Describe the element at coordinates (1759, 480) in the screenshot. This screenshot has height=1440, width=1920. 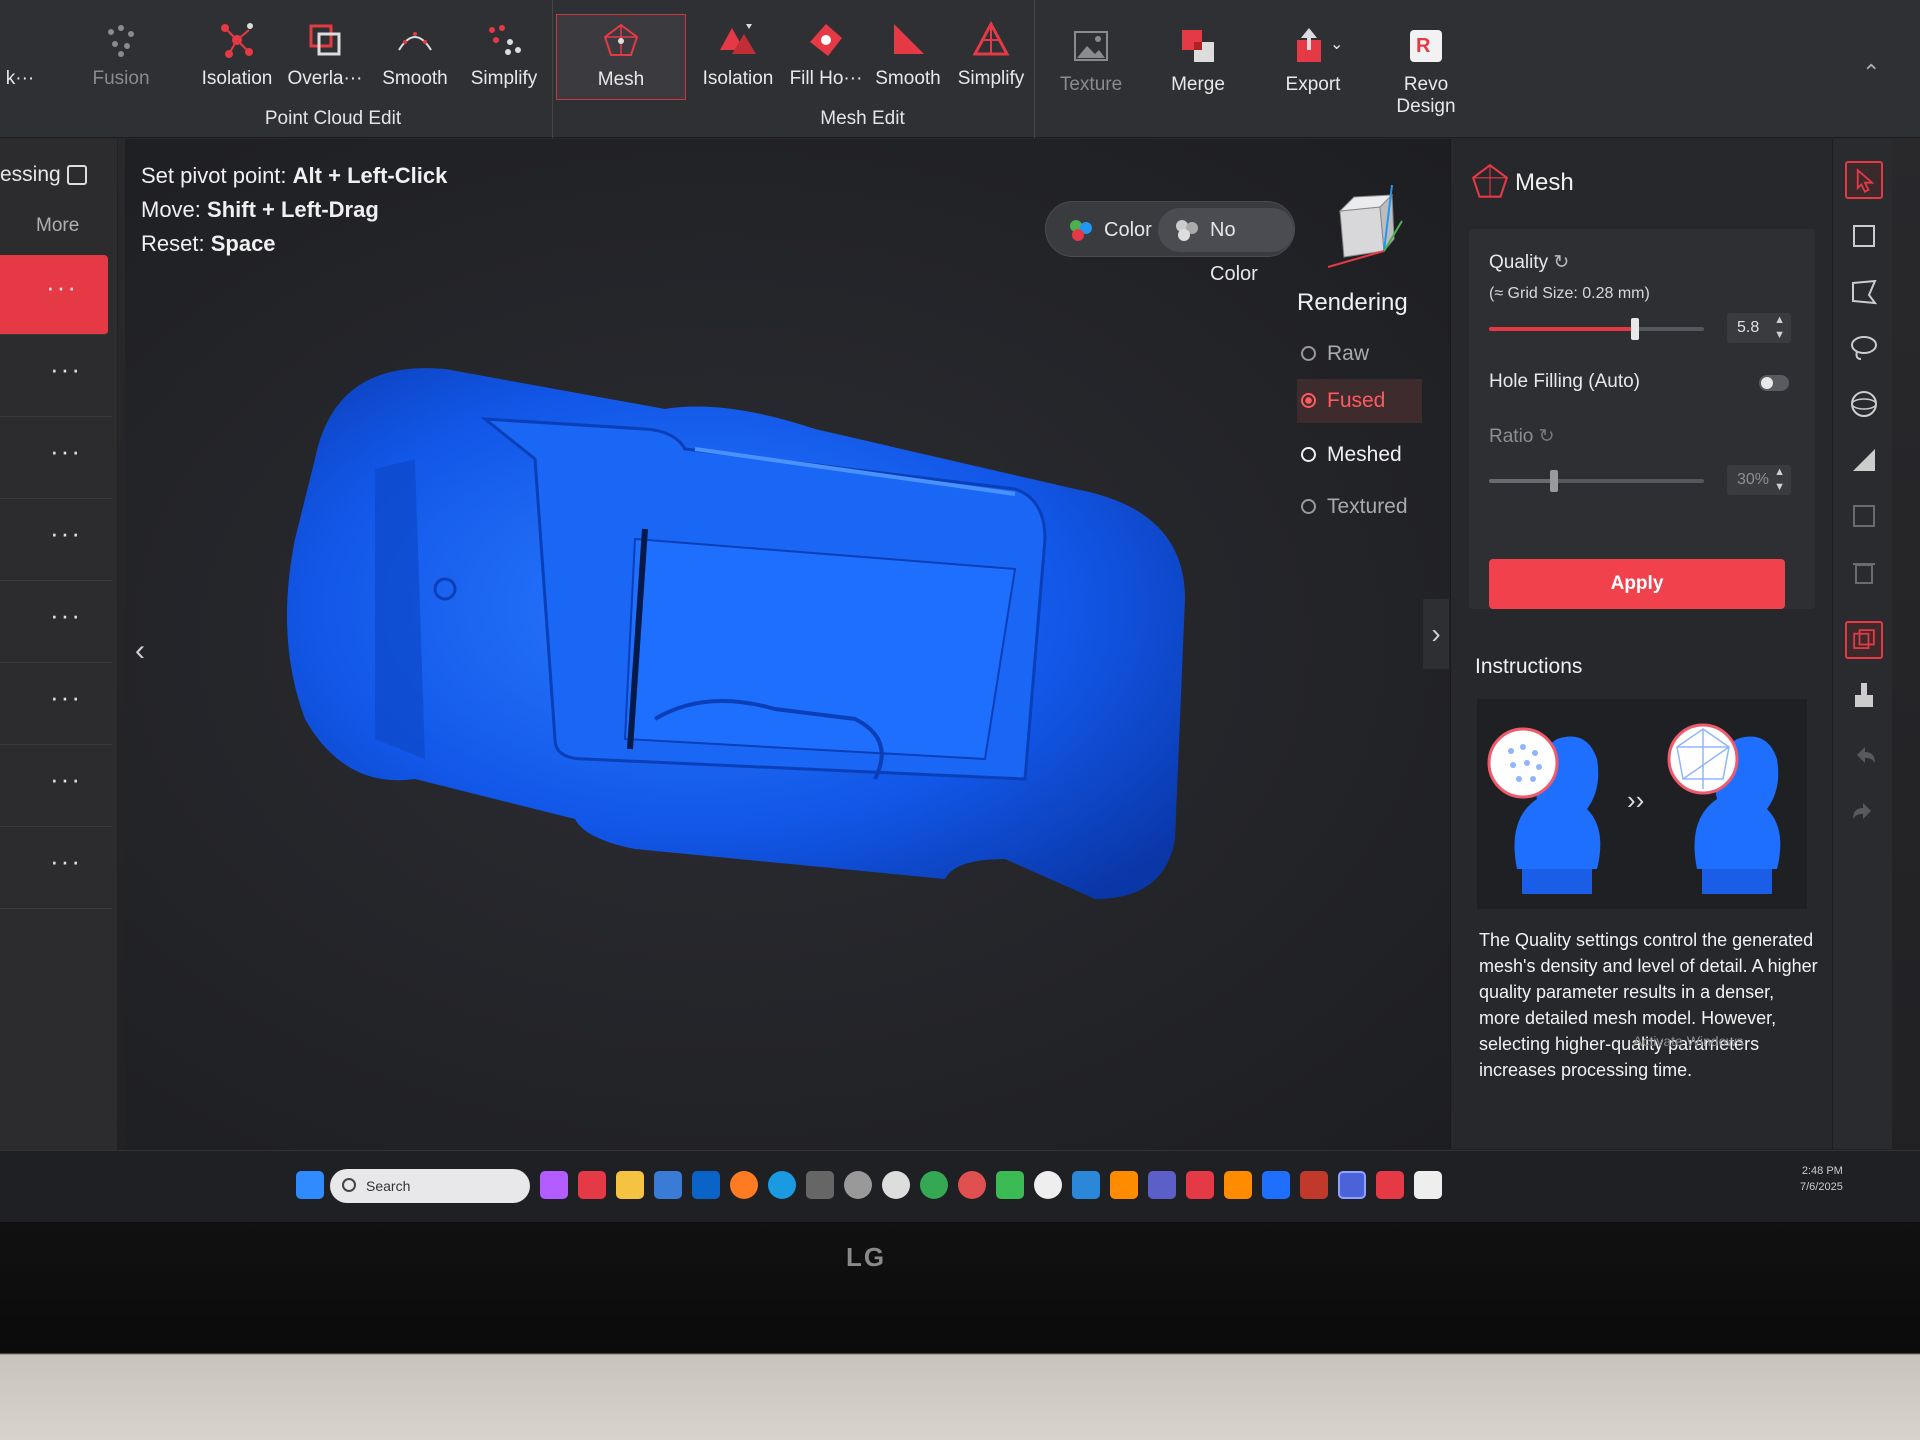
I see `ratio-value-input: 30% ▲ ▼` at that location.